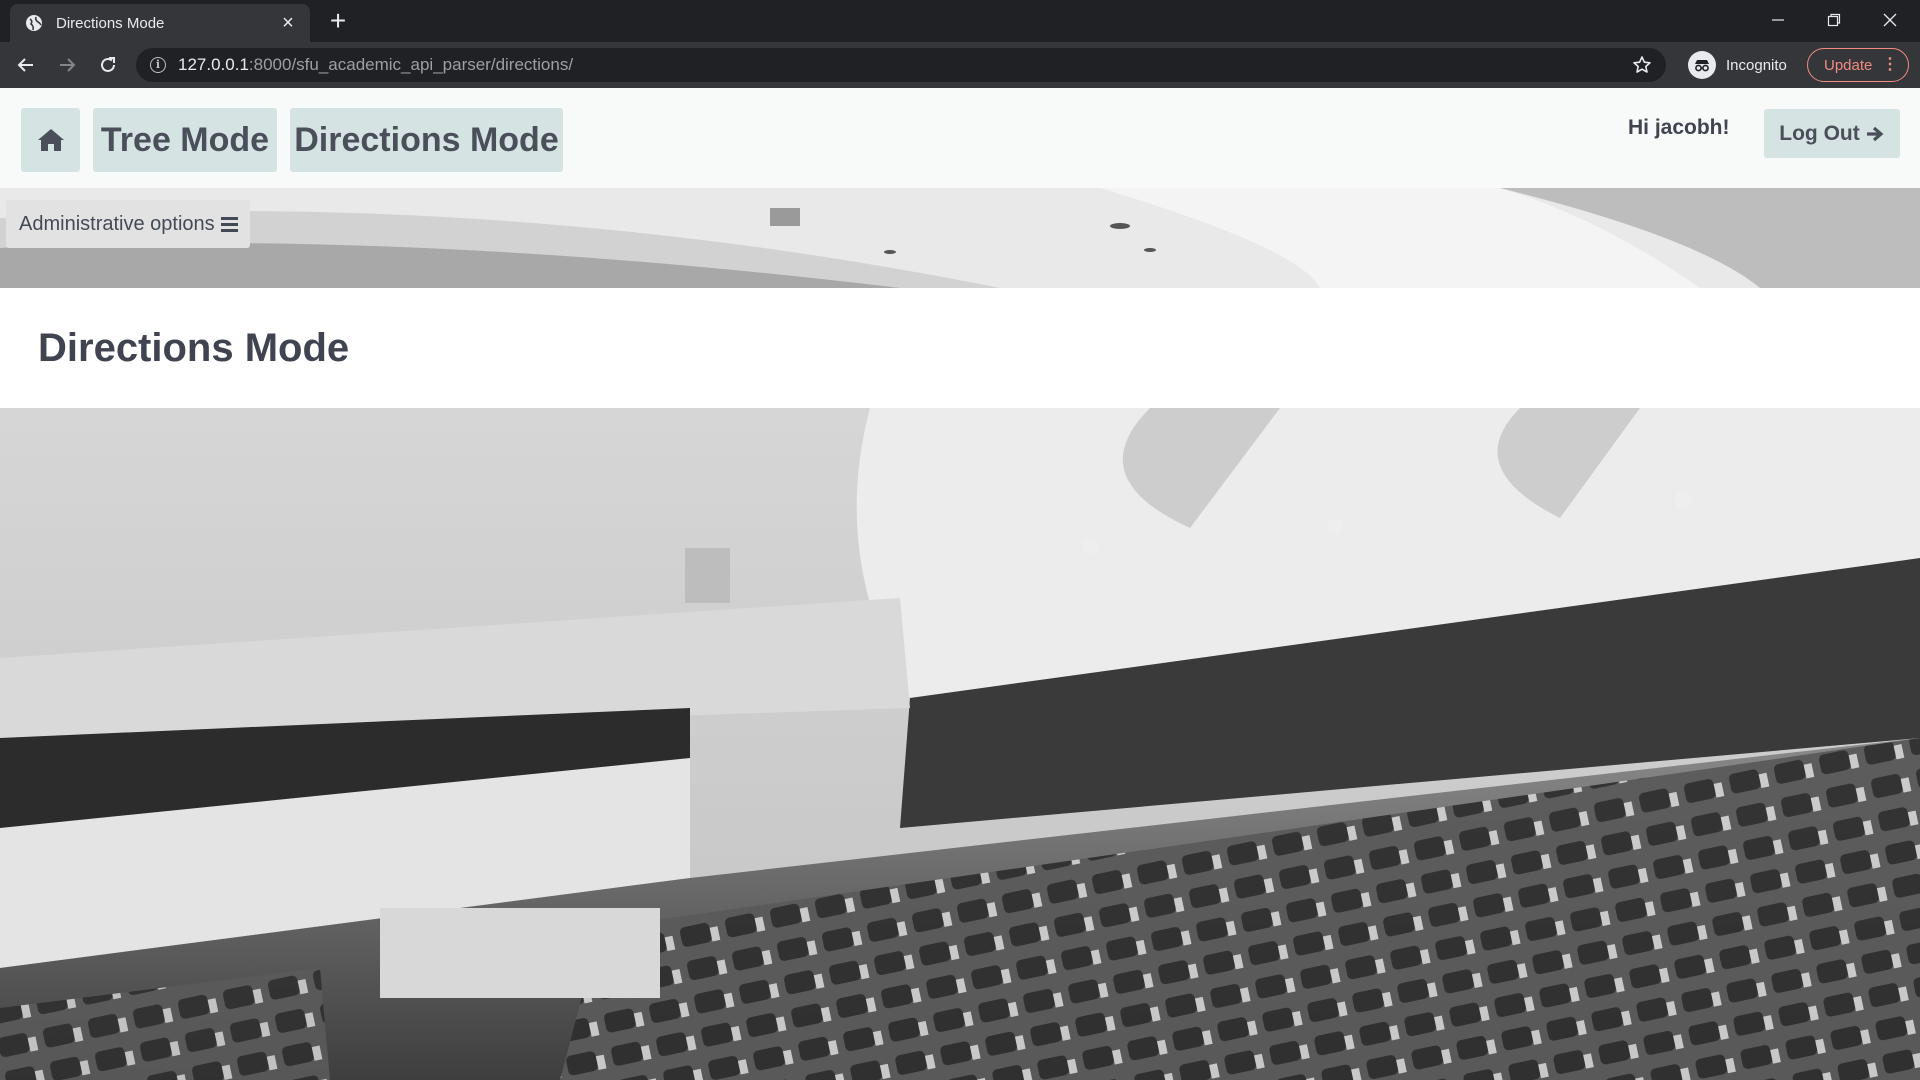 The height and width of the screenshot is (1080, 1920). What do you see at coordinates (1875, 133) in the screenshot?
I see `arrow-right-icon` at bounding box center [1875, 133].